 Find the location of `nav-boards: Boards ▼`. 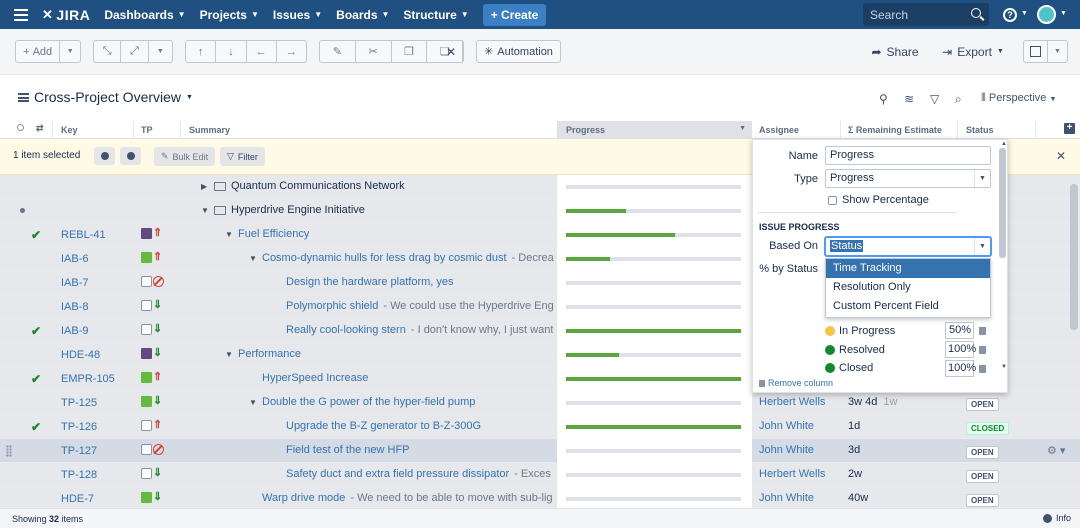

nav-boards: Boards ▼ is located at coordinates (362, 15).